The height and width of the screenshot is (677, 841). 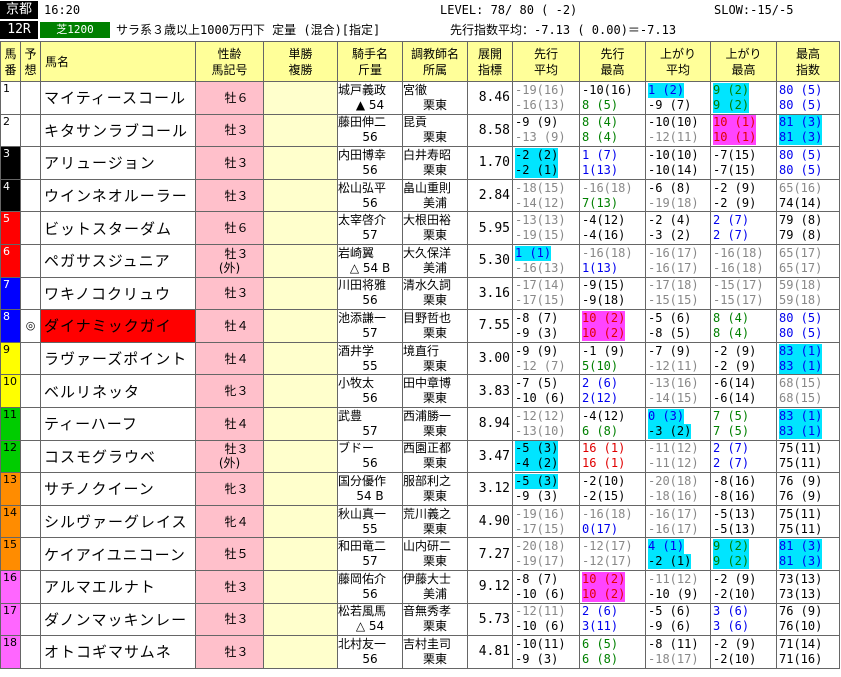 What do you see at coordinates (30, 61) in the screenshot?
I see `col-header-prediction: 予想` at bounding box center [30, 61].